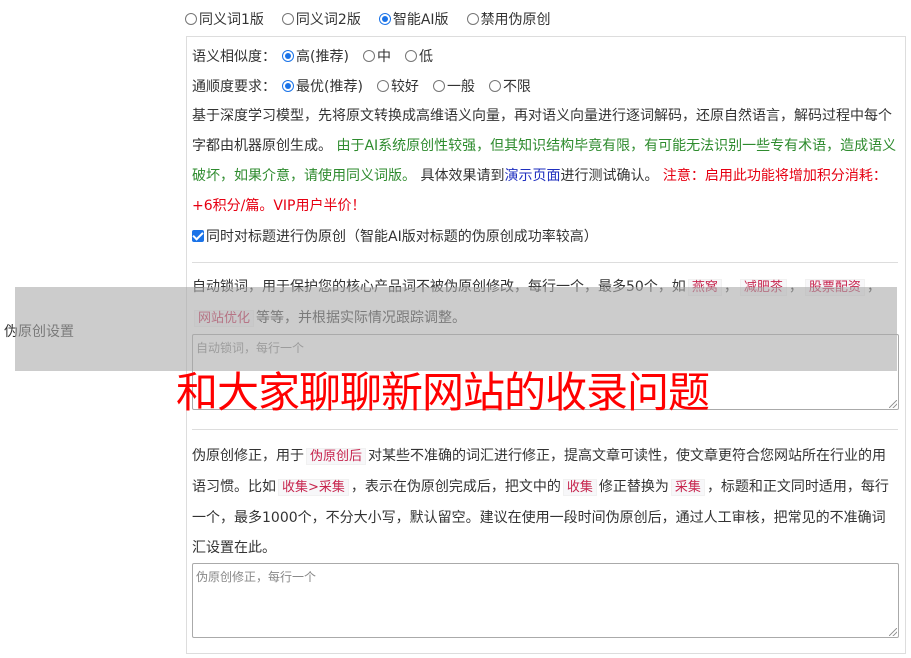 The width and height of the screenshot is (911, 658). I want to click on section-label: 伪原创设置, so click(39, 332).